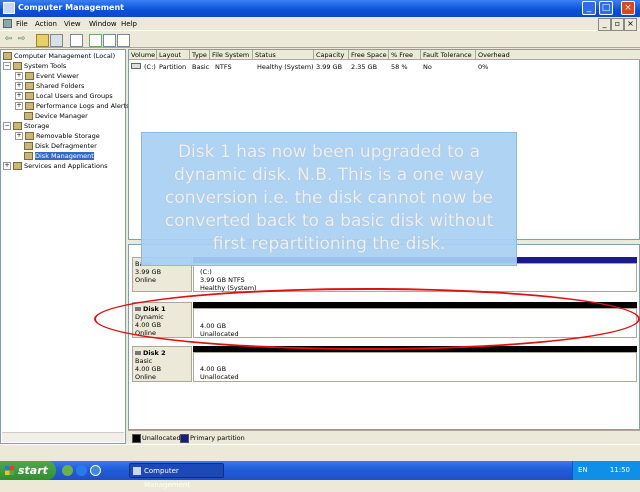 This screenshot has width=640, height=492. What do you see at coordinates (28, 146) in the screenshot?
I see `defragmenter-icon` at bounding box center [28, 146].